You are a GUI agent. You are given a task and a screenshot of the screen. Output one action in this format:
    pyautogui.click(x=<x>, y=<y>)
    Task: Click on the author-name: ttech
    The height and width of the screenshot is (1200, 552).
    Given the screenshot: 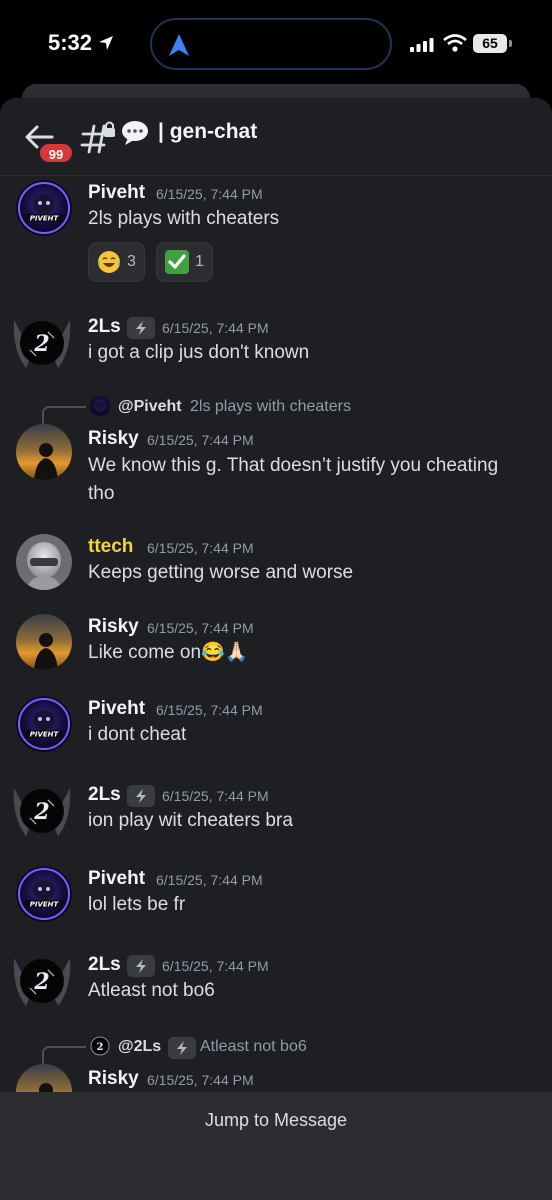 What is the action you would take?
    pyautogui.click(x=110, y=547)
    